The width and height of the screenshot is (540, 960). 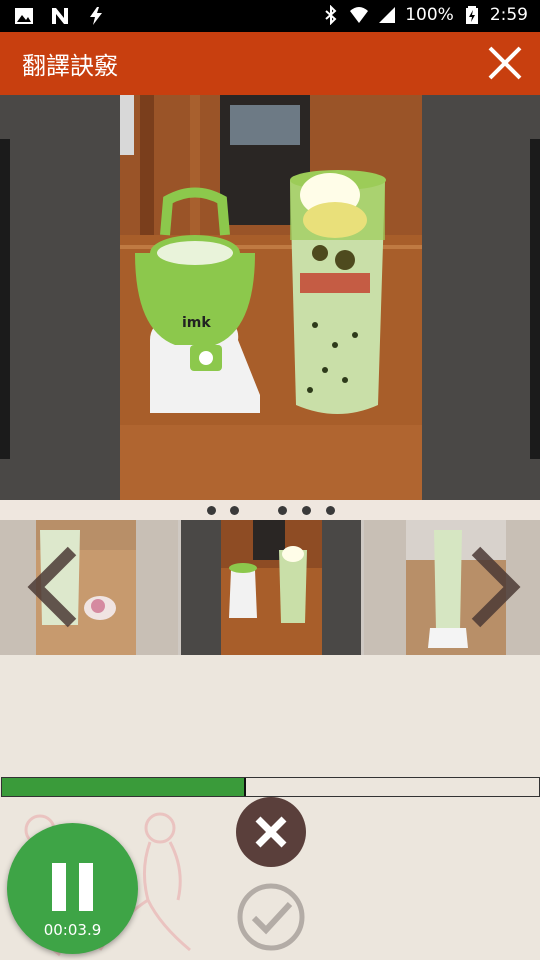 I want to click on progress-fill, so click(x=124, y=787).